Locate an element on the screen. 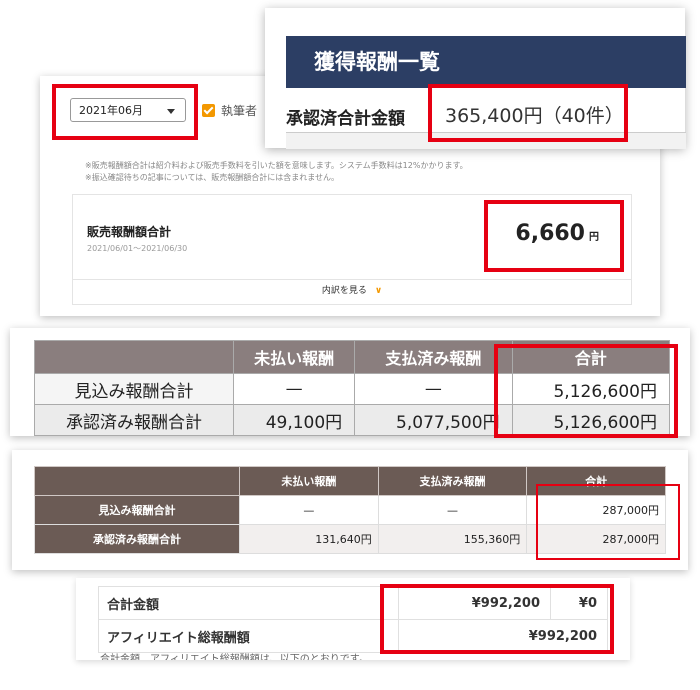 The height and width of the screenshot is (690, 700). highlight-box-table2-total is located at coordinates (608, 522).